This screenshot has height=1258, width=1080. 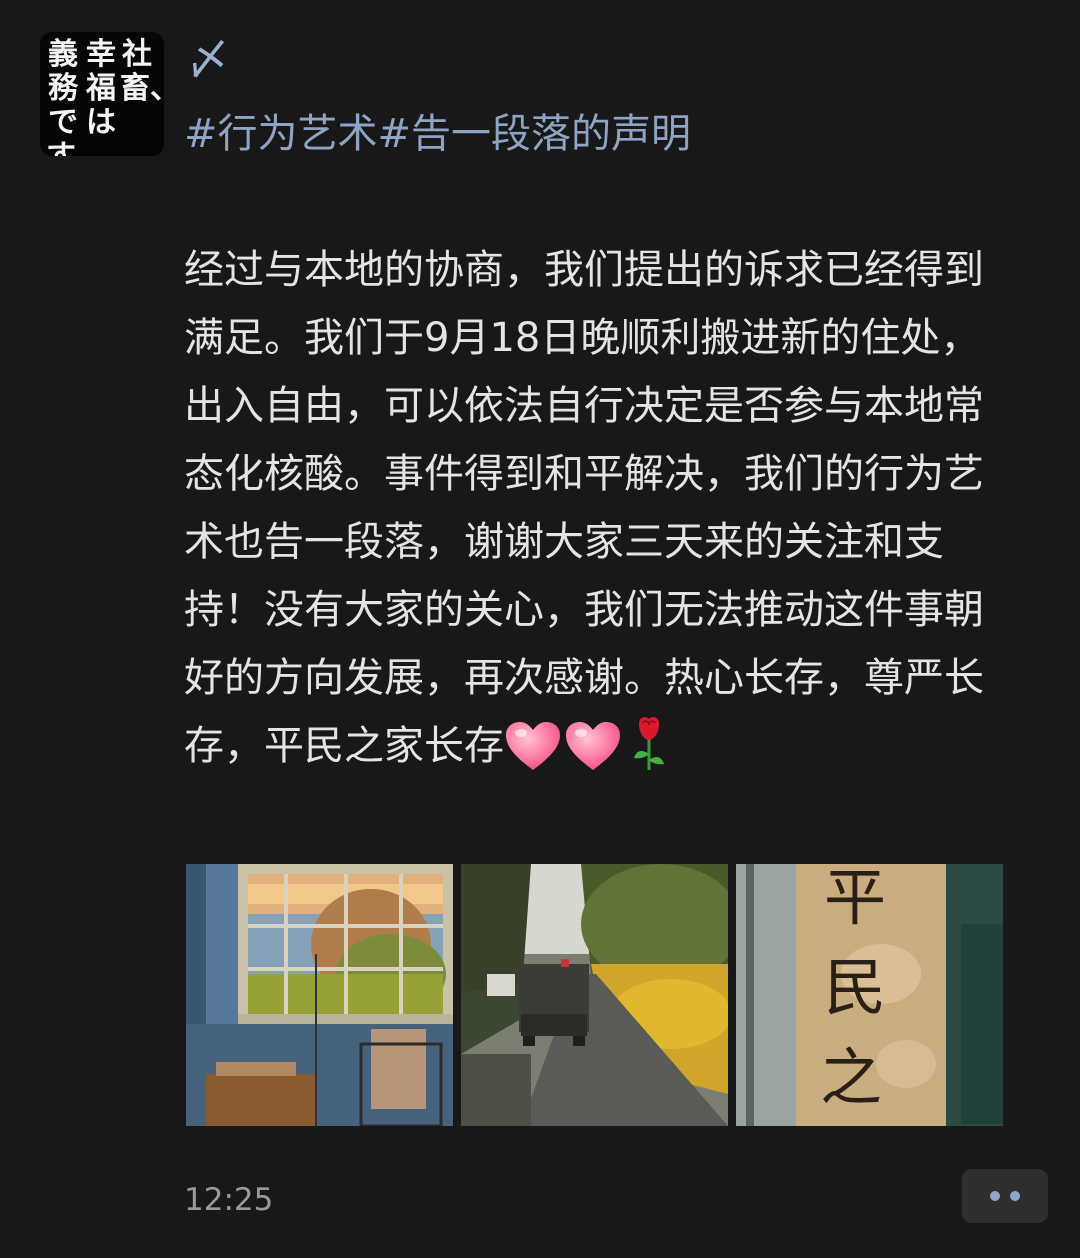 I want to click on road-truck-photo, so click(x=594, y=995).